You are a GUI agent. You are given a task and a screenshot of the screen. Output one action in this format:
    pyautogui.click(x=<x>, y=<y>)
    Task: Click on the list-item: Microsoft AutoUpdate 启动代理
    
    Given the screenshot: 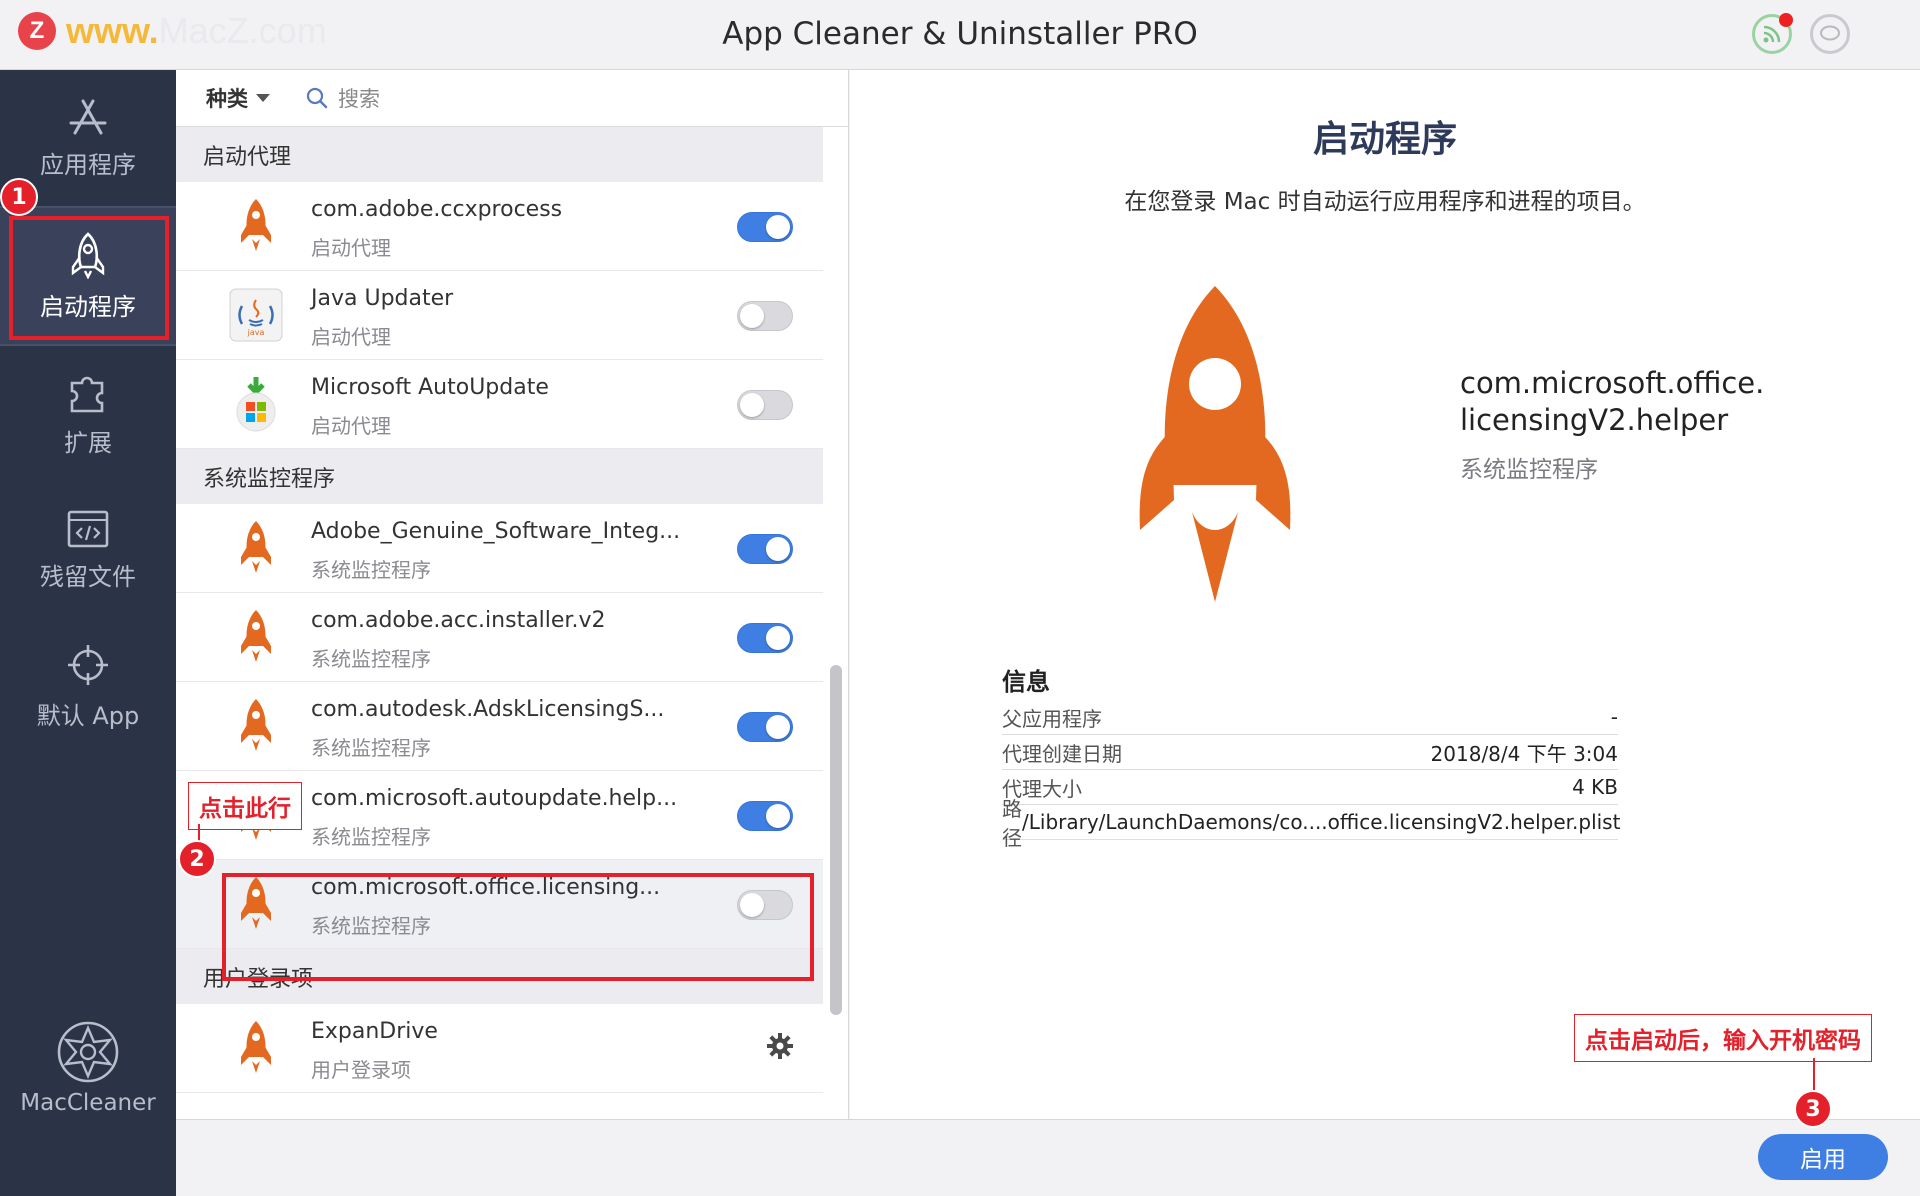 What is the action you would take?
    pyautogui.click(x=499, y=404)
    